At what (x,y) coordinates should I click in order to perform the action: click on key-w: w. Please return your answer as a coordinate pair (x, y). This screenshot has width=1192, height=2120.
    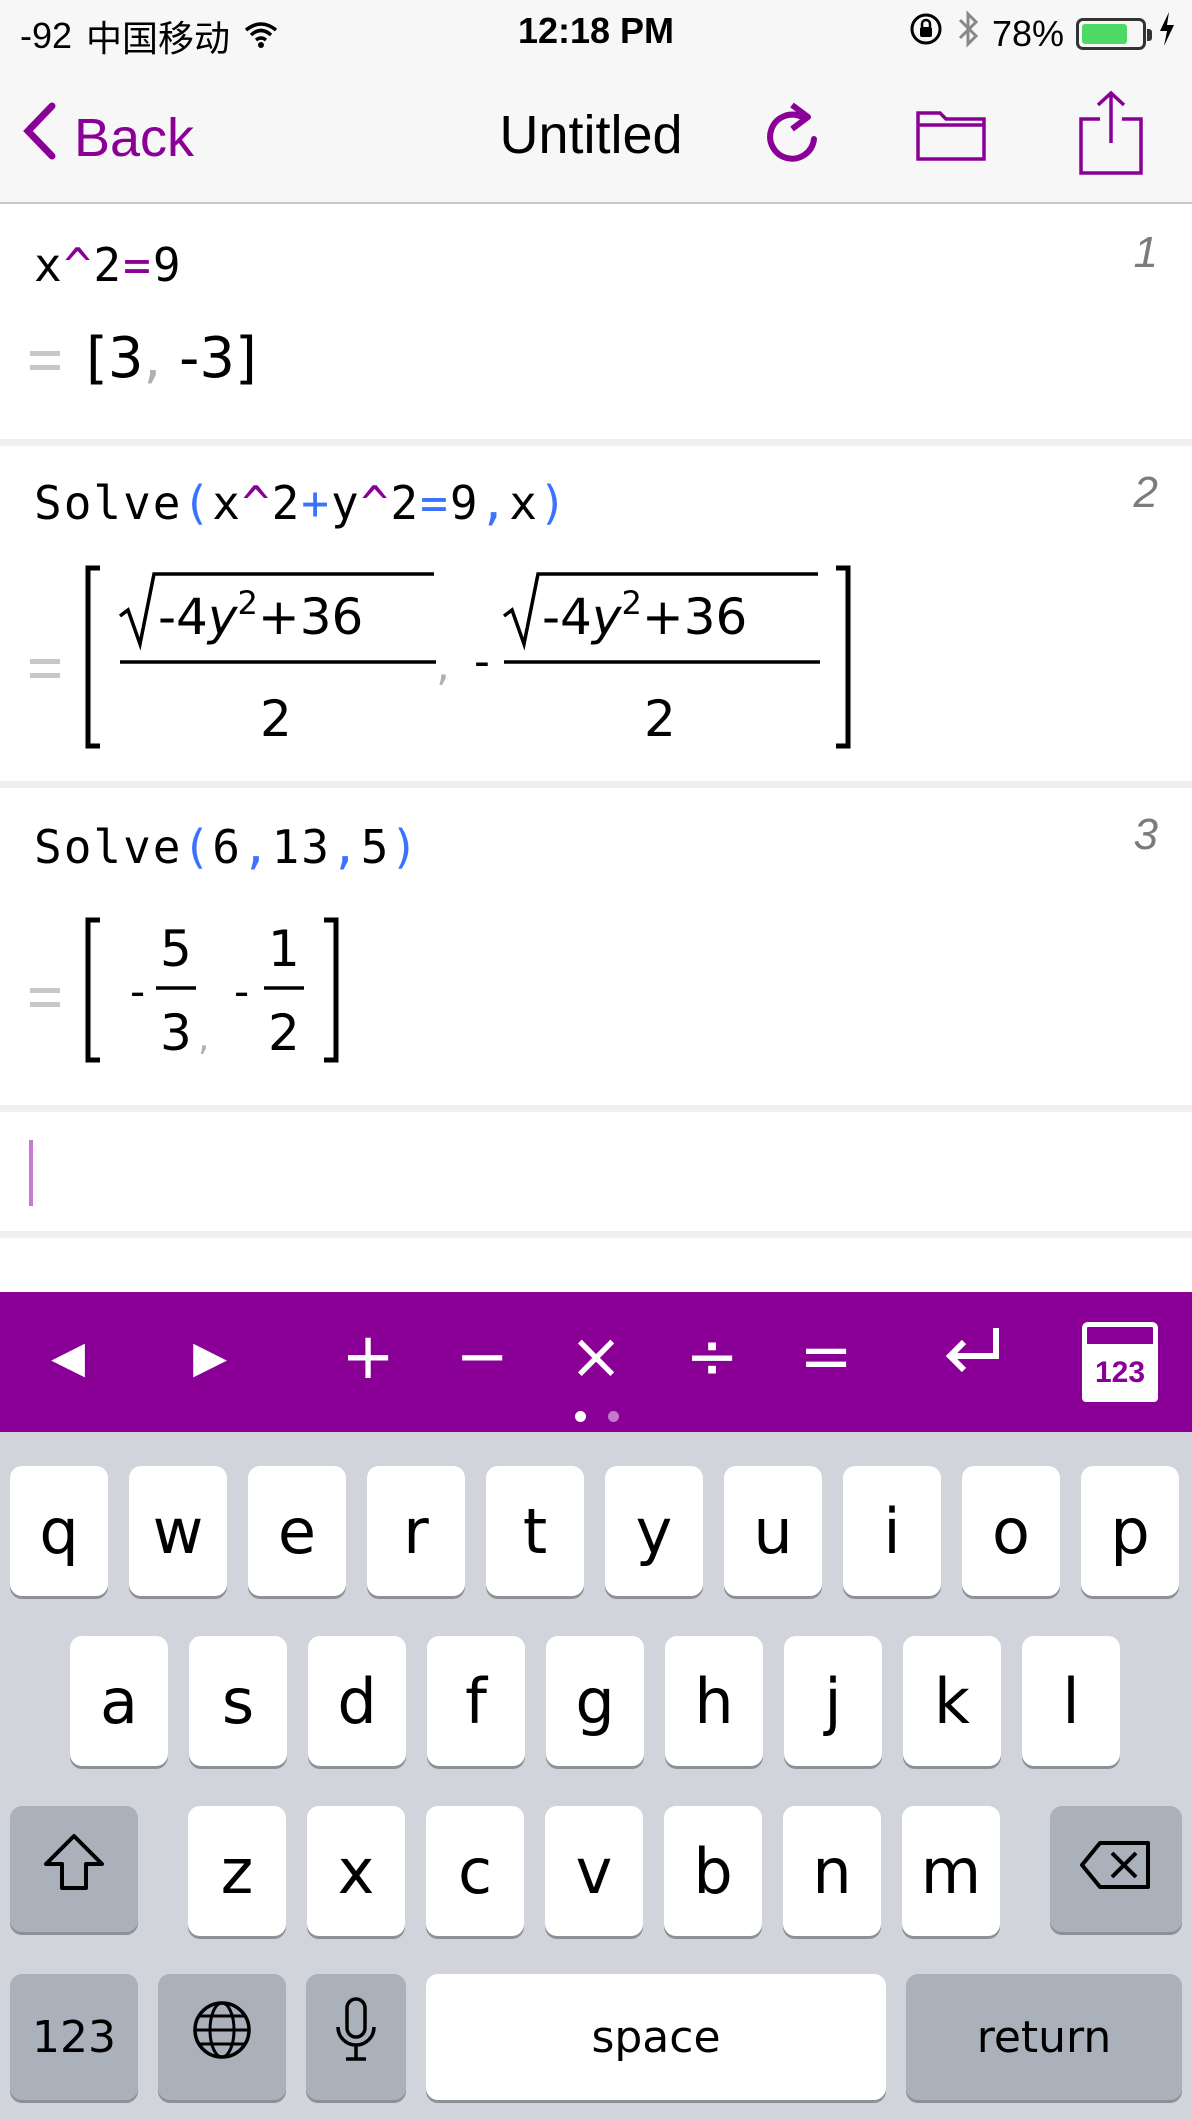
    Looking at the image, I should click on (178, 1531).